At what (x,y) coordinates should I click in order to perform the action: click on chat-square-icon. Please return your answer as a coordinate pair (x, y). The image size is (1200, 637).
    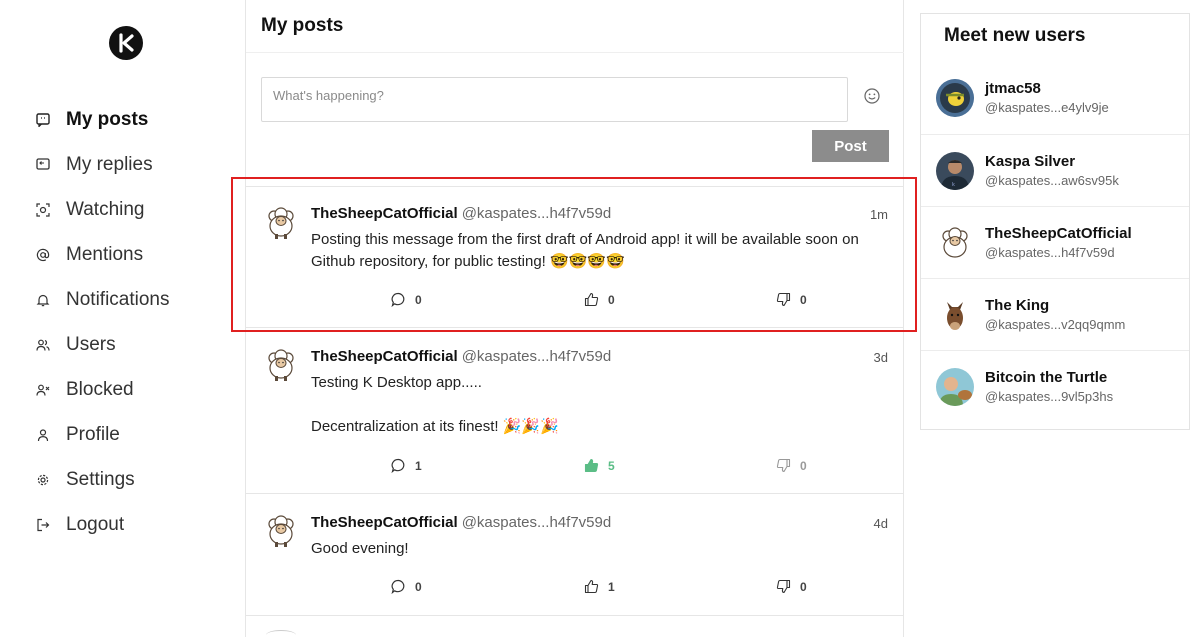
    Looking at the image, I should click on (43, 120).